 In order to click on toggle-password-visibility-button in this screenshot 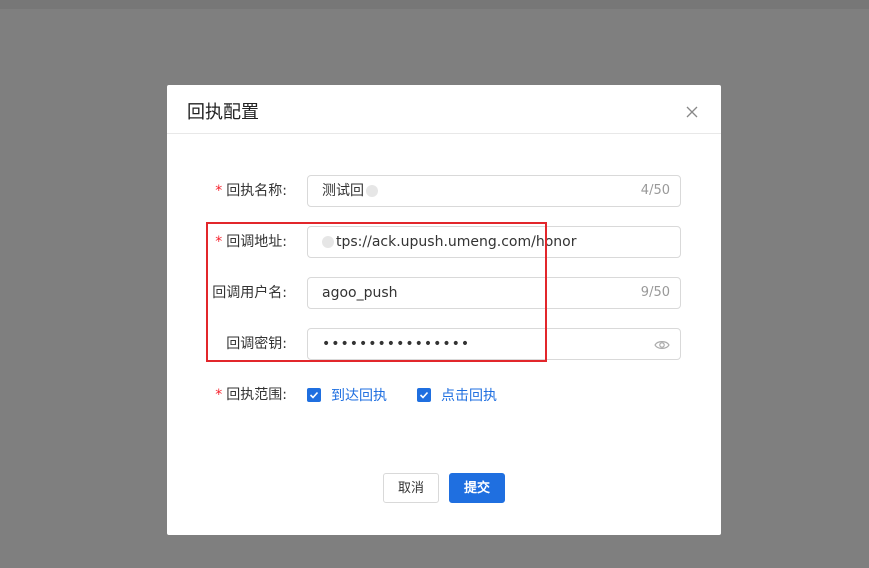, I will do `click(662, 344)`.